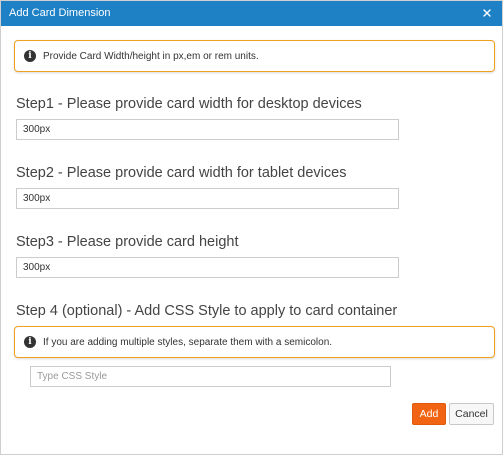  What do you see at coordinates (210, 376) in the screenshot?
I see `css-style-input` at bounding box center [210, 376].